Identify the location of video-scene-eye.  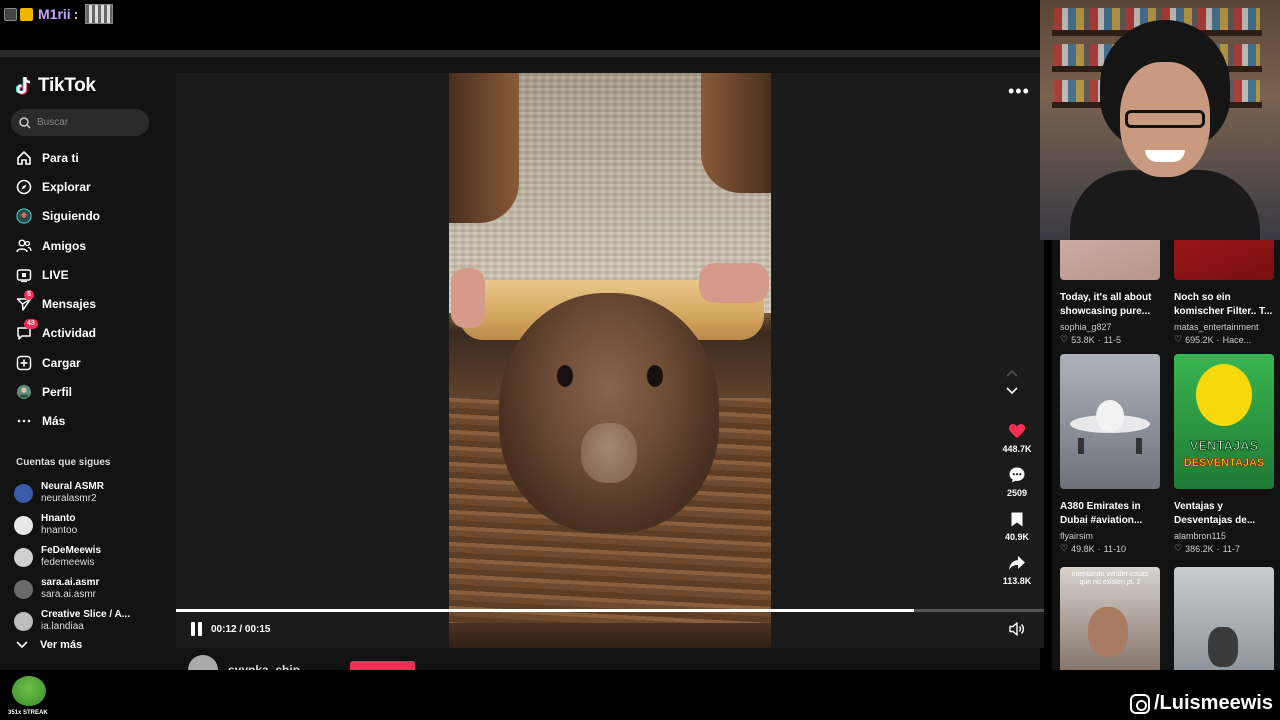
(565, 376).